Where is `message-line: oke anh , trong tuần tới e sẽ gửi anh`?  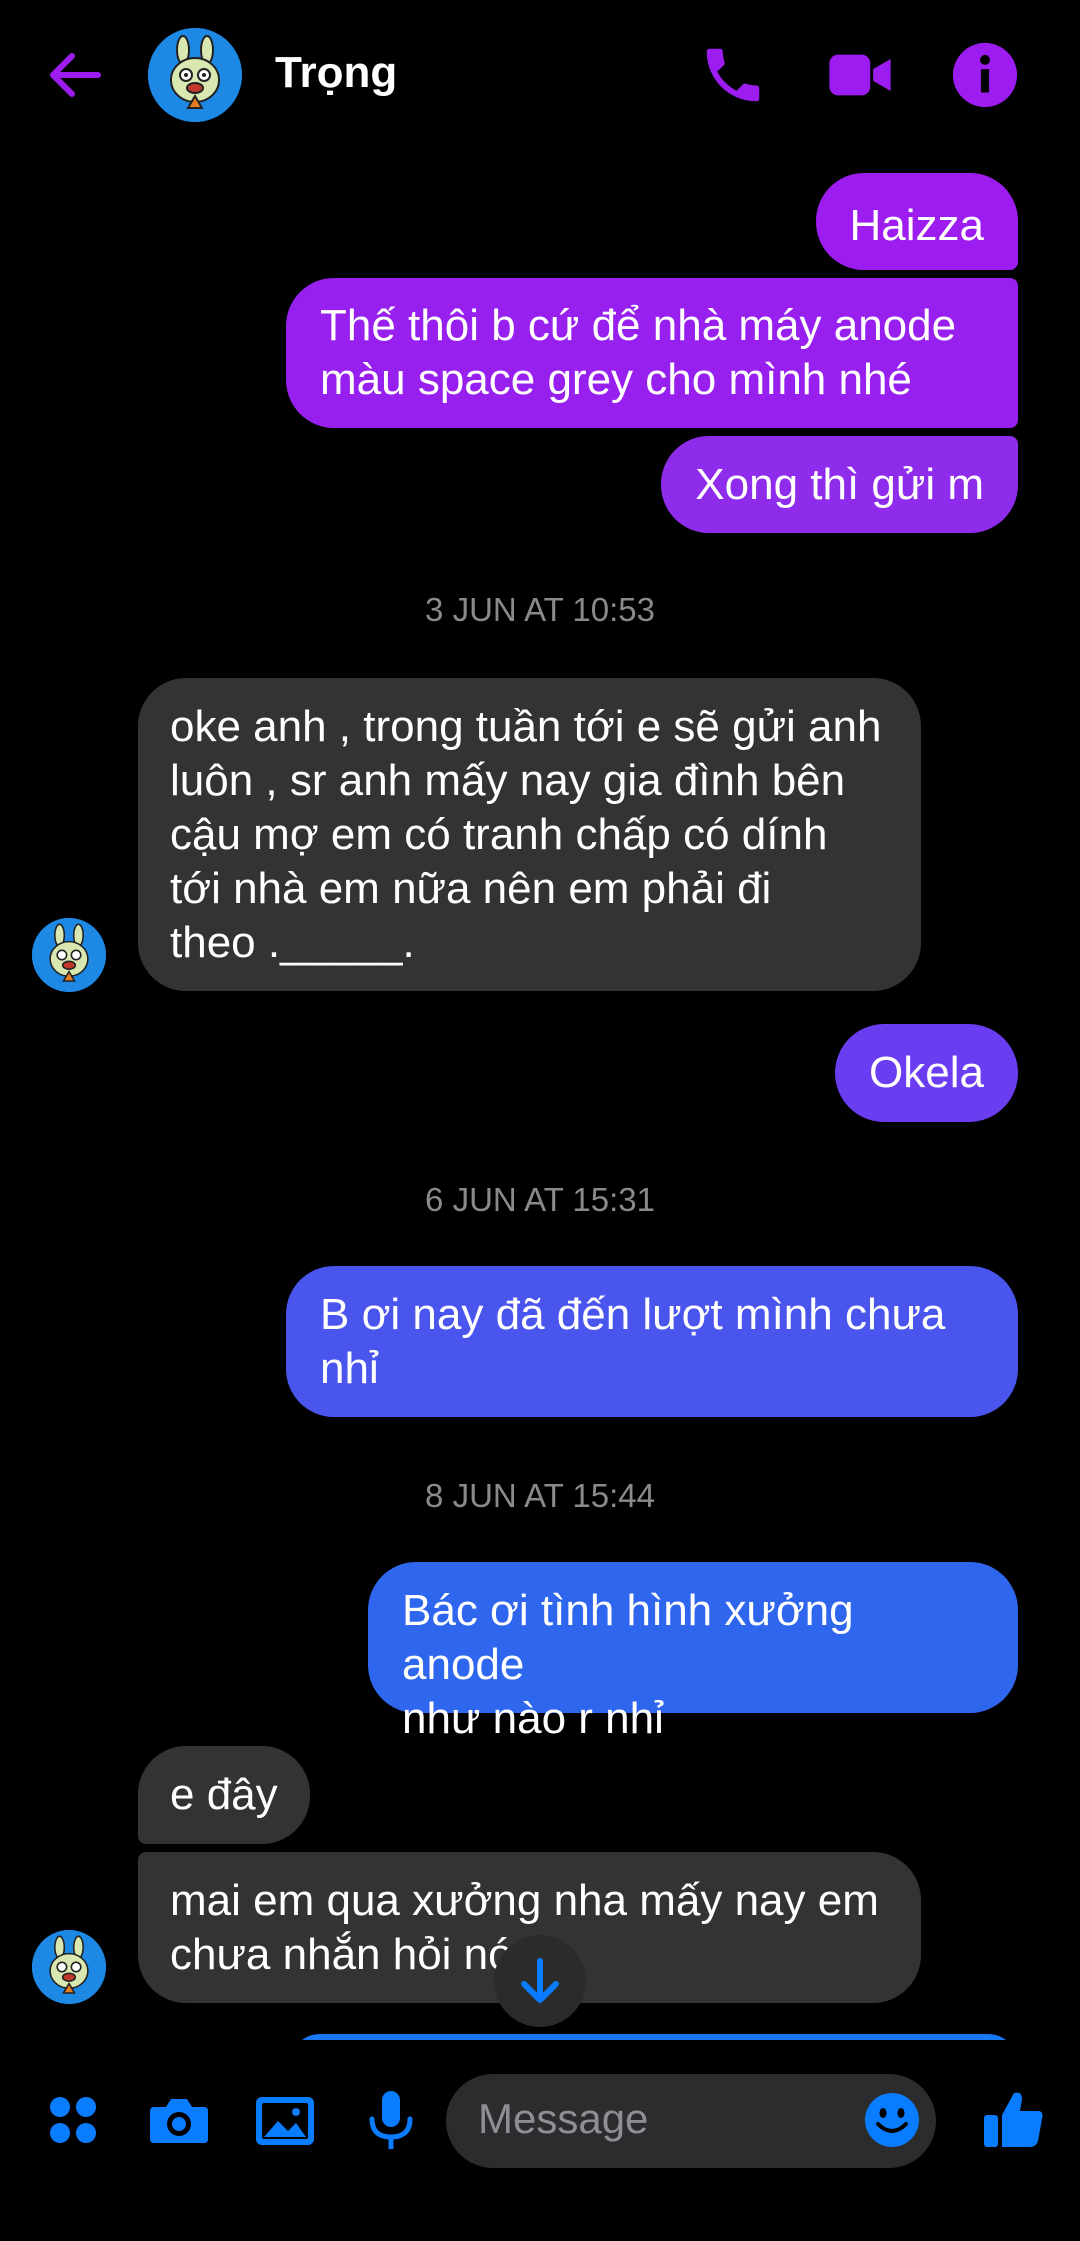 message-line: oke anh , trong tuần tới e sẽ gửi anh is located at coordinates (526, 726).